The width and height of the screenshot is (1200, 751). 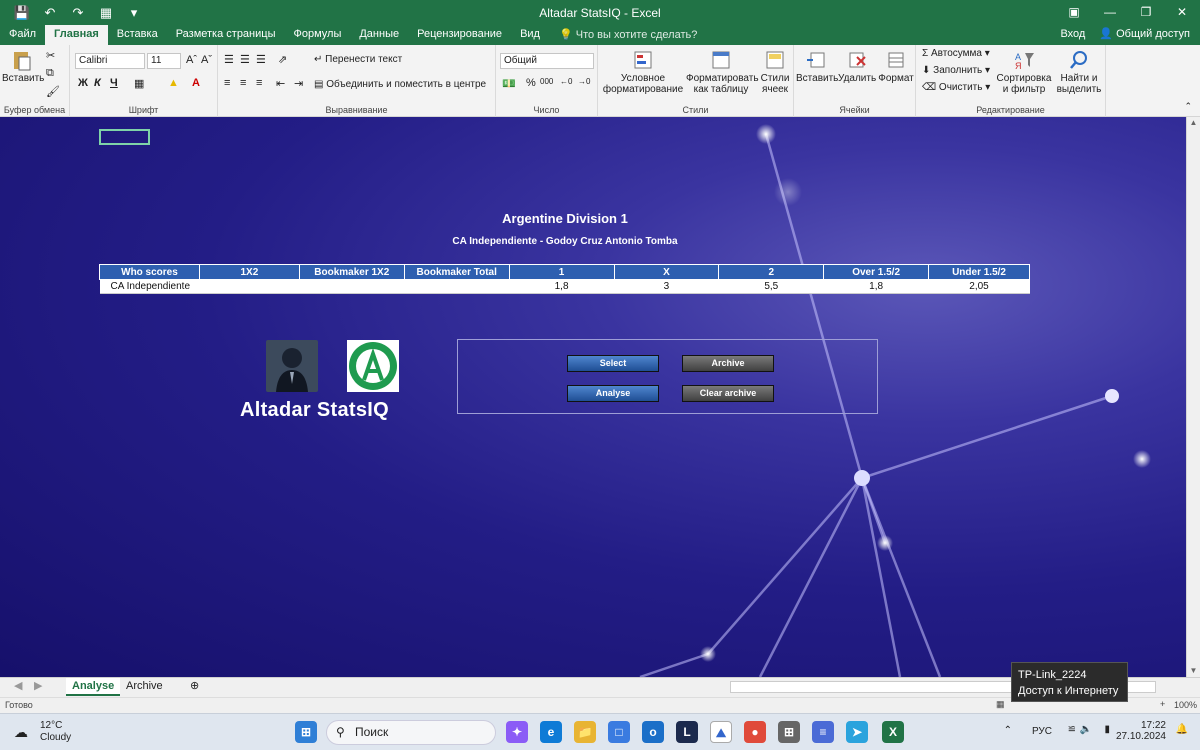 What do you see at coordinates (1188, 106) in the screenshot?
I see `collapse-ribbon-icon: ⌃` at bounding box center [1188, 106].